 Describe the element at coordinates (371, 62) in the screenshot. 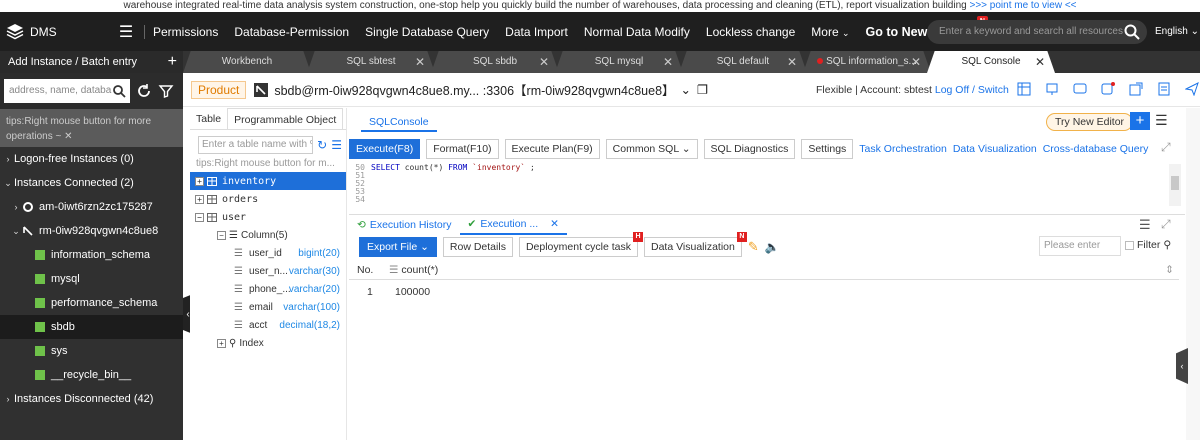

I see `tab-sql-sbtest: SQL sbtest ✕` at that location.